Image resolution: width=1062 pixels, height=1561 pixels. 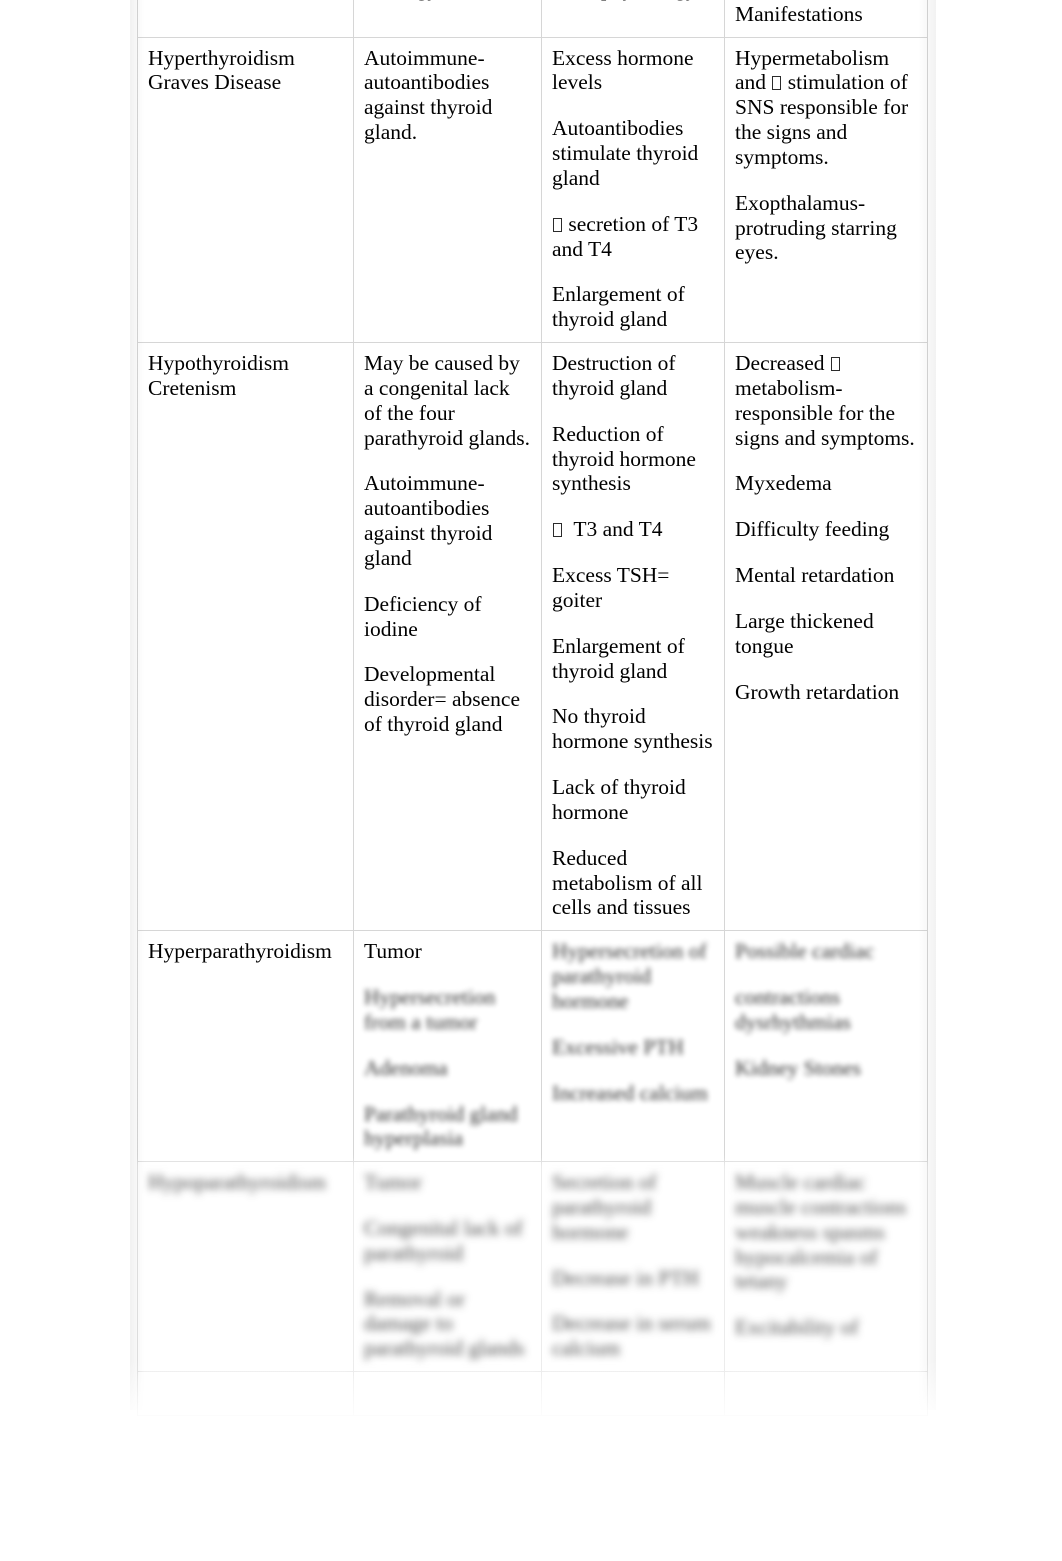 I want to click on obscured-line: Decrease in serum calcium, so click(x=631, y=1336).